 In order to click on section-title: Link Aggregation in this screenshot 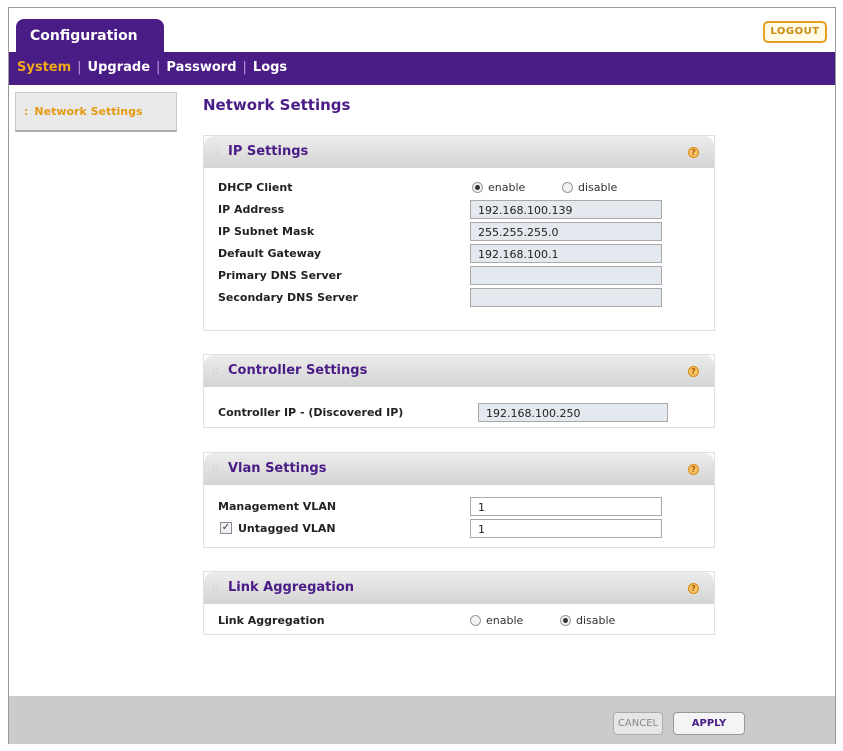, I will do `click(291, 587)`.